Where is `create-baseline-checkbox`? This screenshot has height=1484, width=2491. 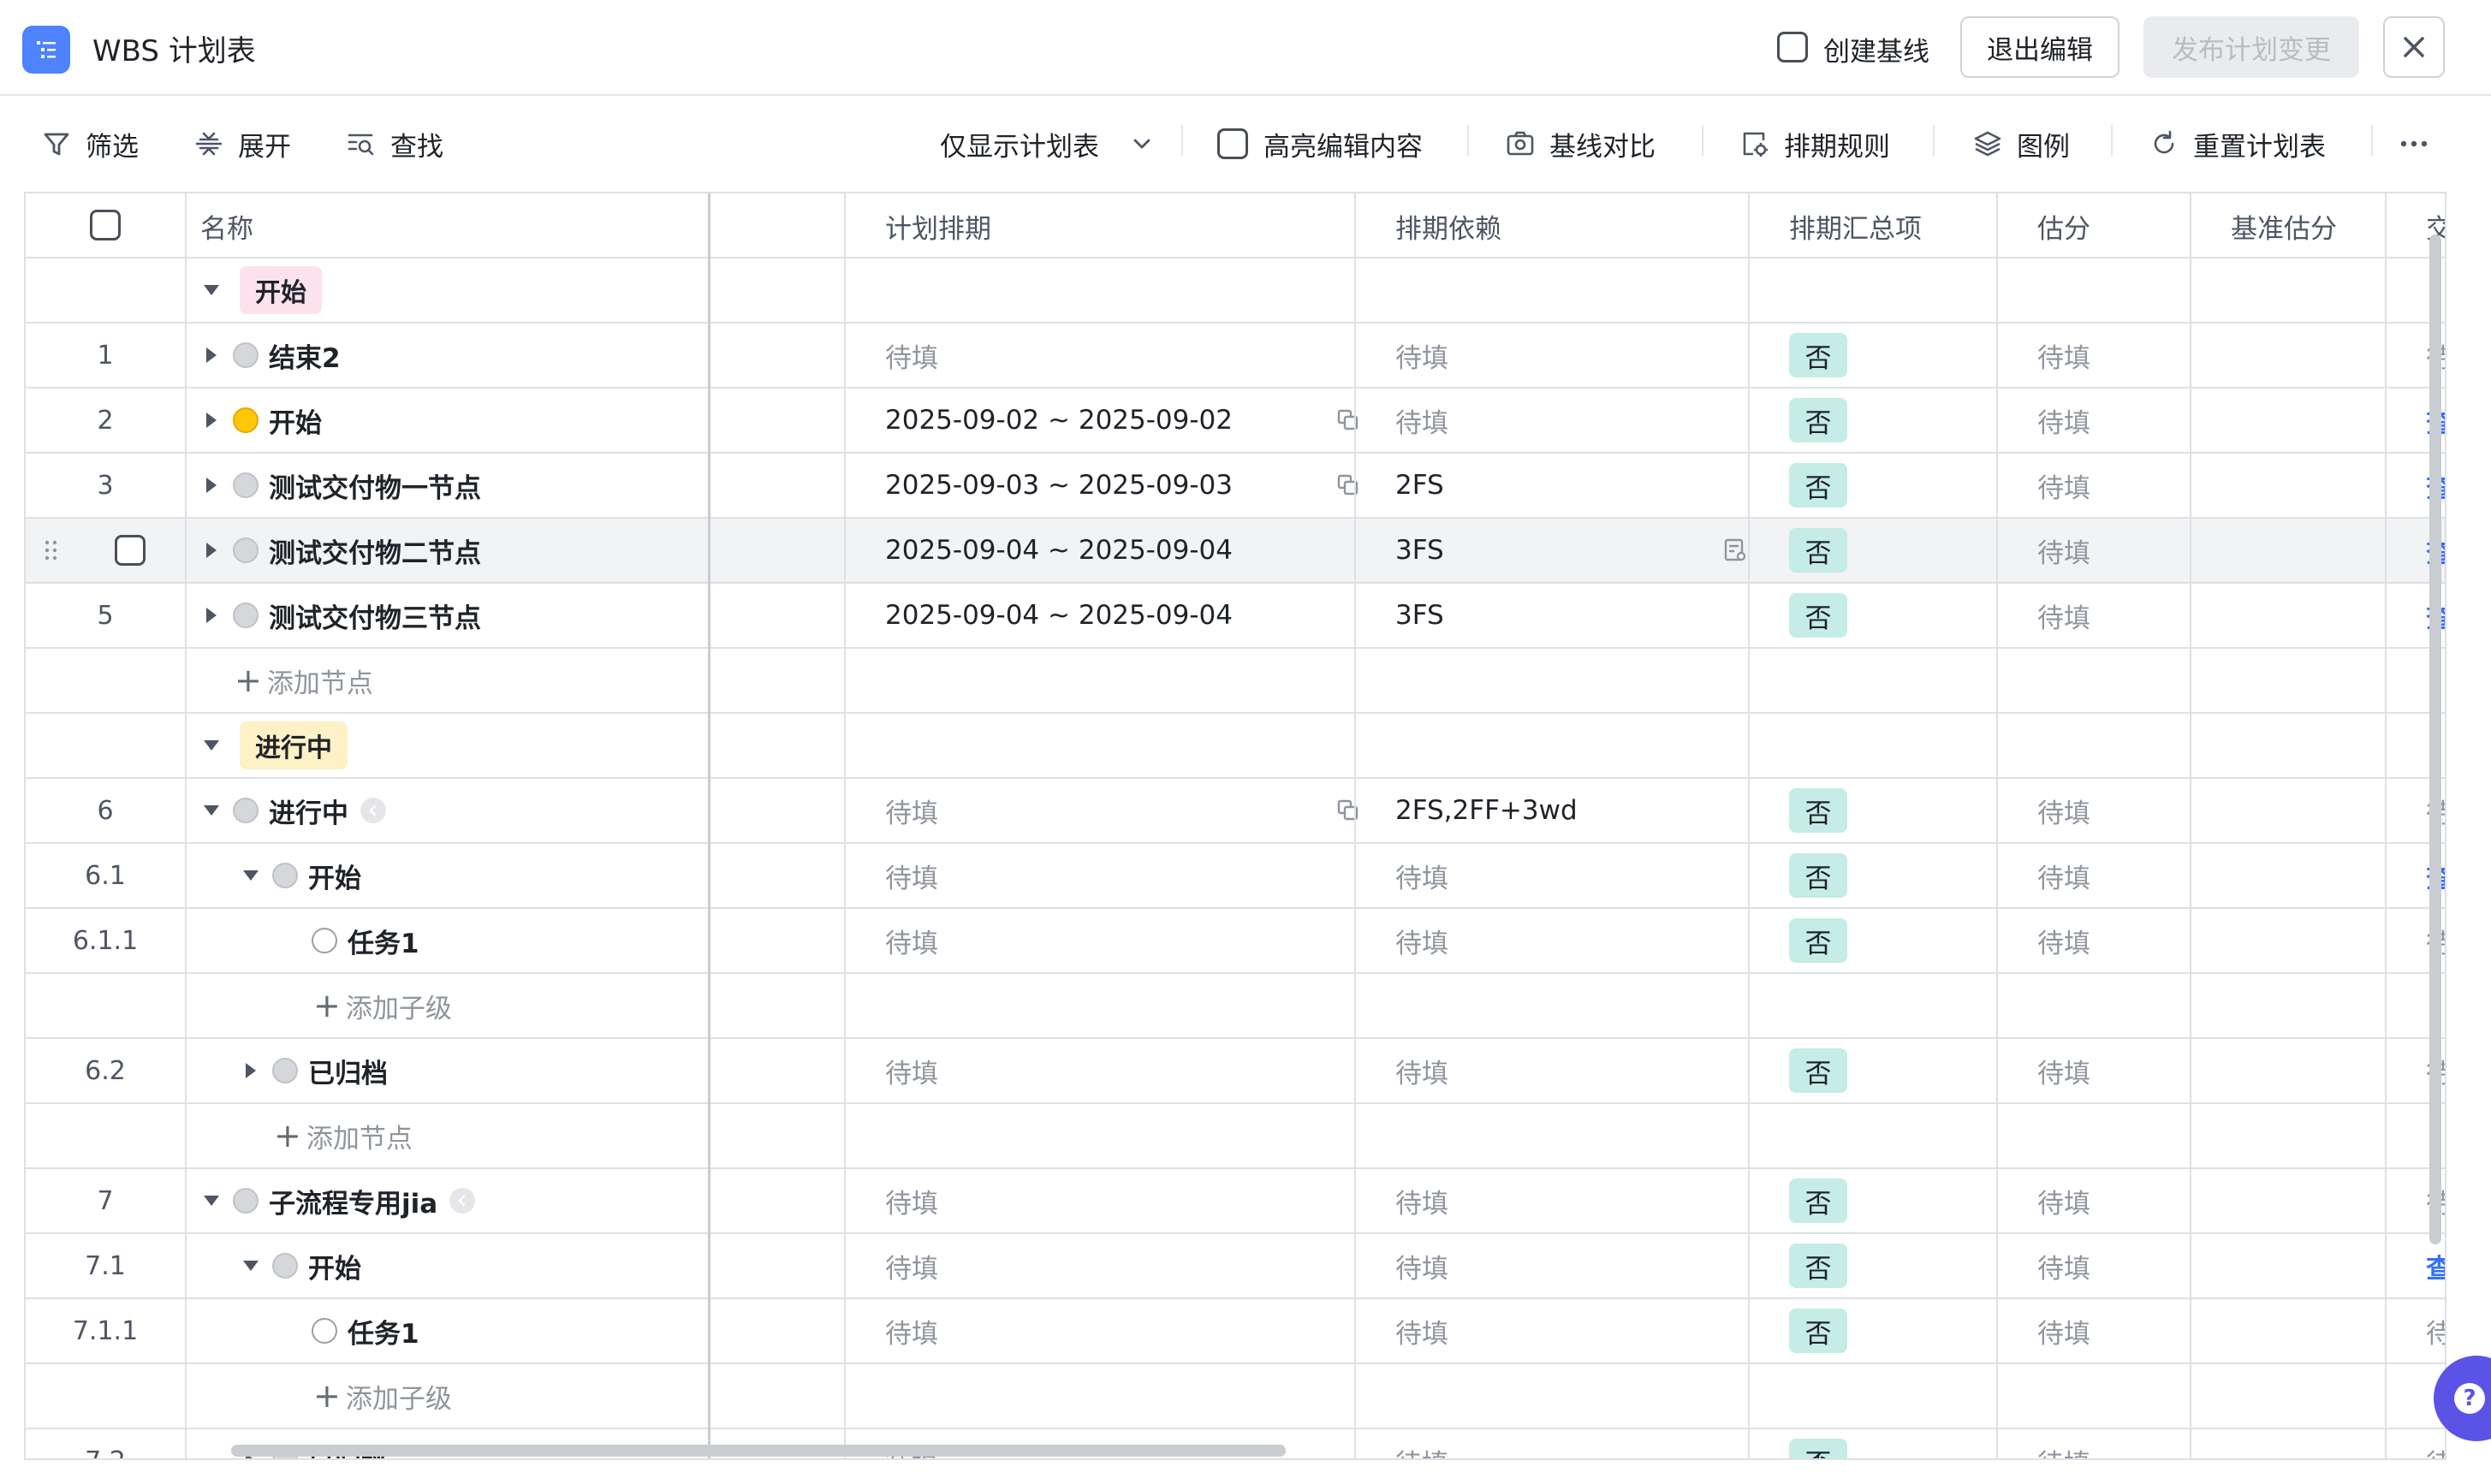
create-baseline-checkbox is located at coordinates (1792, 47).